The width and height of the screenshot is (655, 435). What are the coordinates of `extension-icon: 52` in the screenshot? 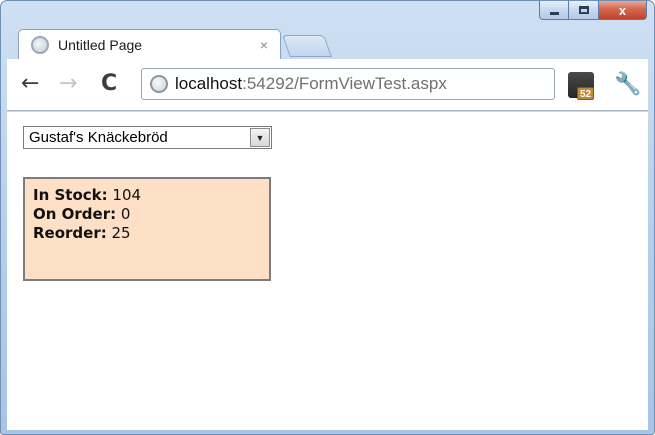 It's located at (581, 86).